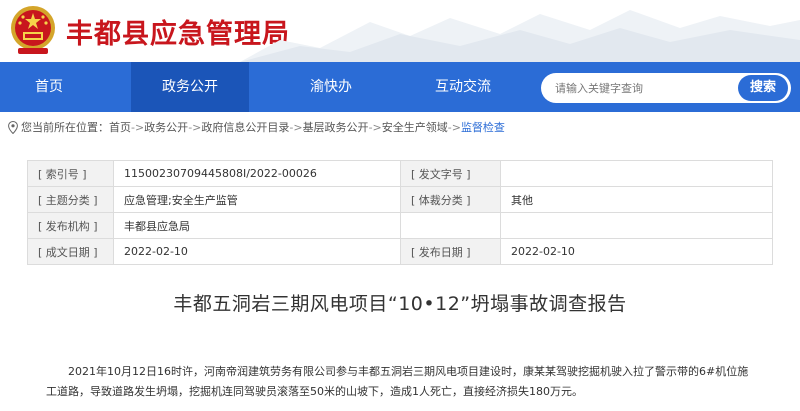 This screenshot has height=411, width=800. Describe the element at coordinates (190, 87) in the screenshot. I see `nav-item-government-affairs: 政务公开` at that location.